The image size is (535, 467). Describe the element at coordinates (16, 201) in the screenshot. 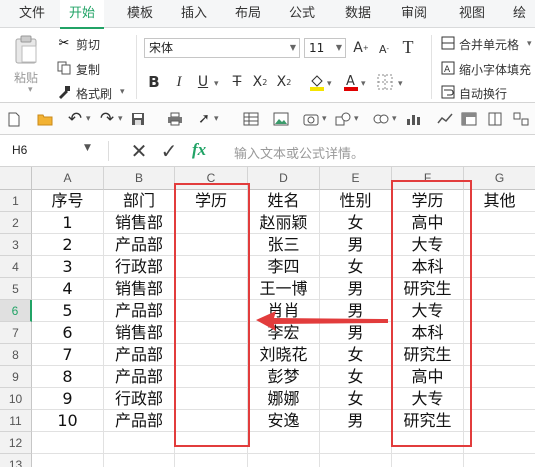

I see `row-header: 1` at that location.